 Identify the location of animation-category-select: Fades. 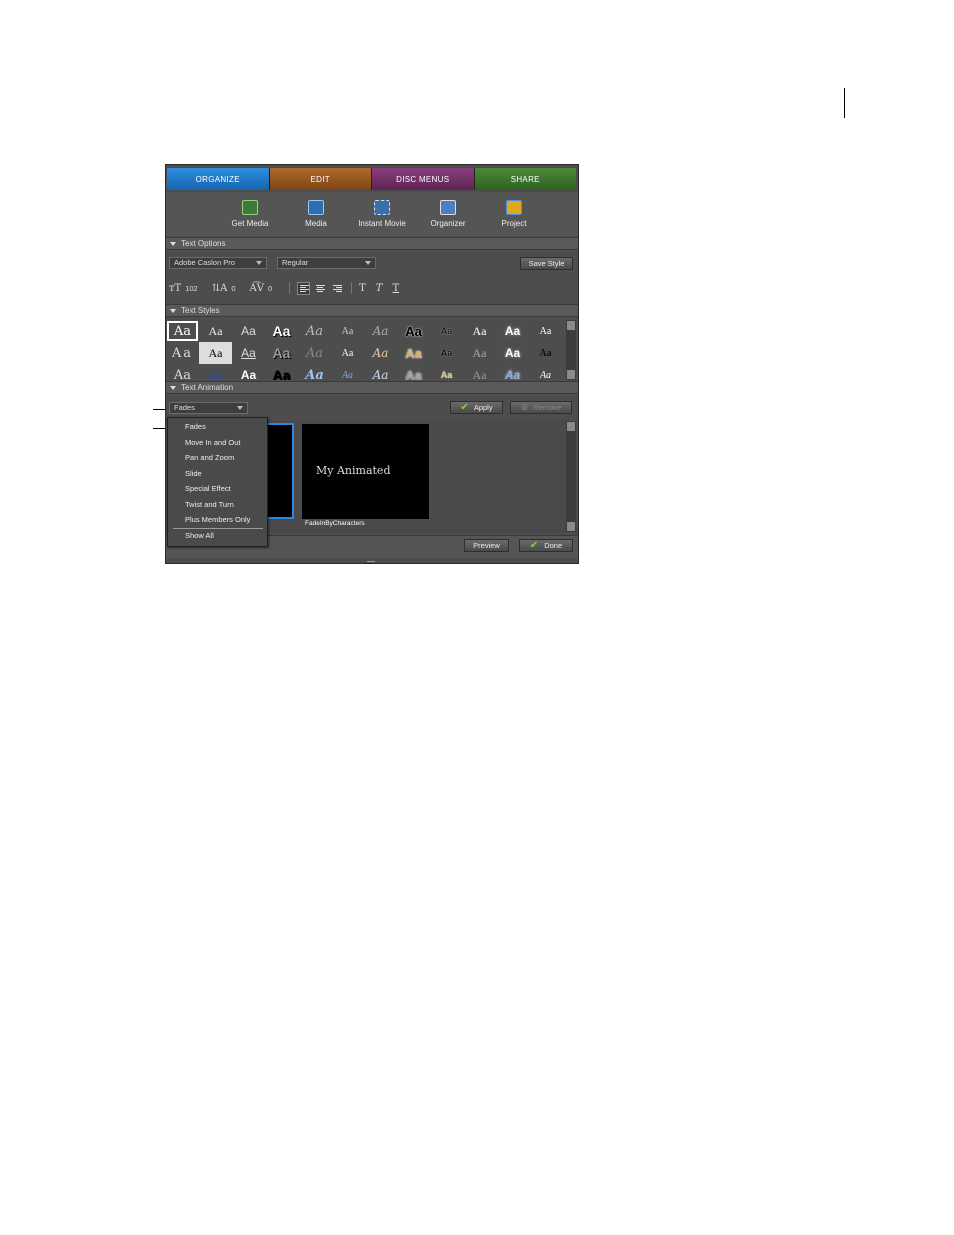
(208, 408).